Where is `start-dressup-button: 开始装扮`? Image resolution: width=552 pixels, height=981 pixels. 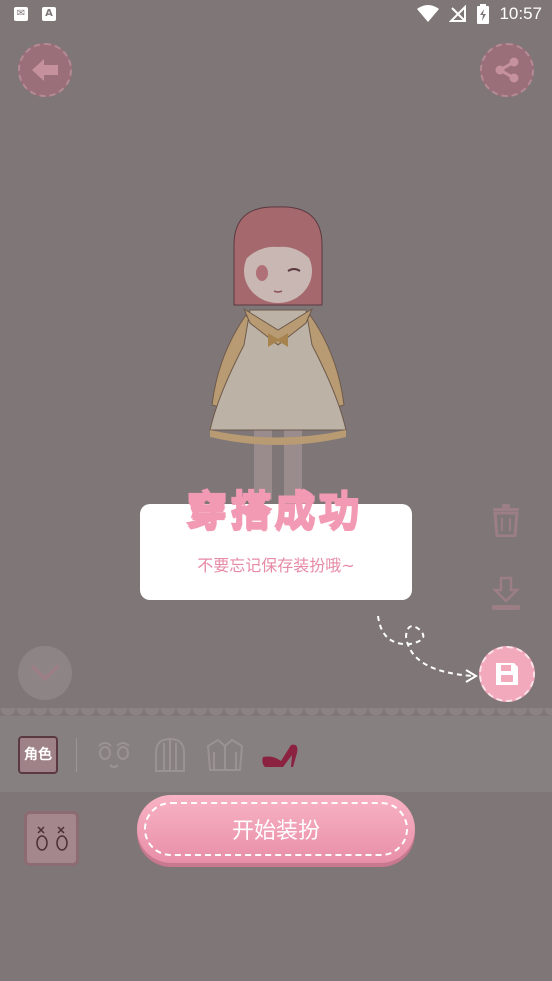
start-dressup-button: 开始装扮 is located at coordinates (276, 829).